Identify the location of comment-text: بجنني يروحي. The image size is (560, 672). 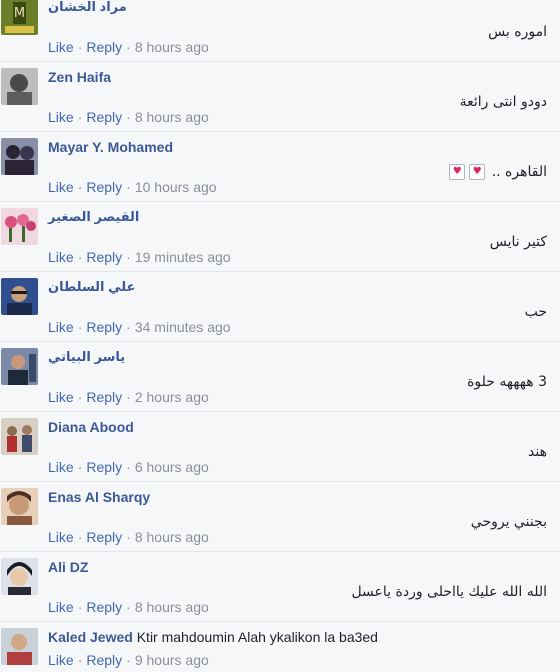
(508, 522).